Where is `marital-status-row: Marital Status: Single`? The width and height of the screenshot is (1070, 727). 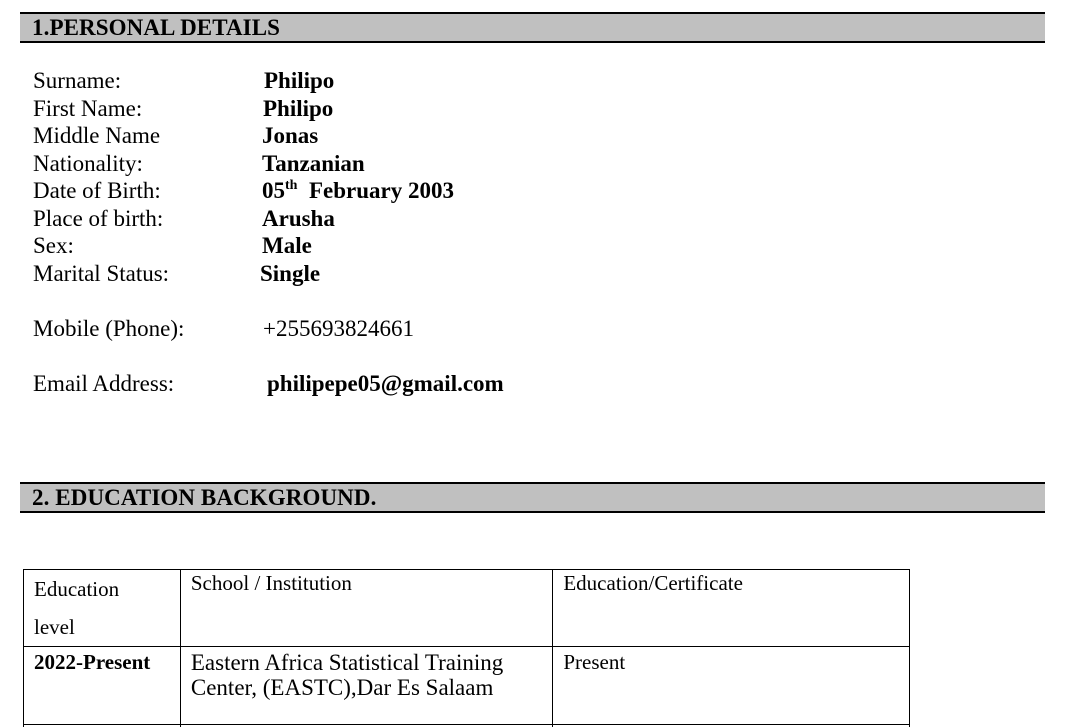 marital-status-row: Marital Status: Single is located at coordinates (535, 275).